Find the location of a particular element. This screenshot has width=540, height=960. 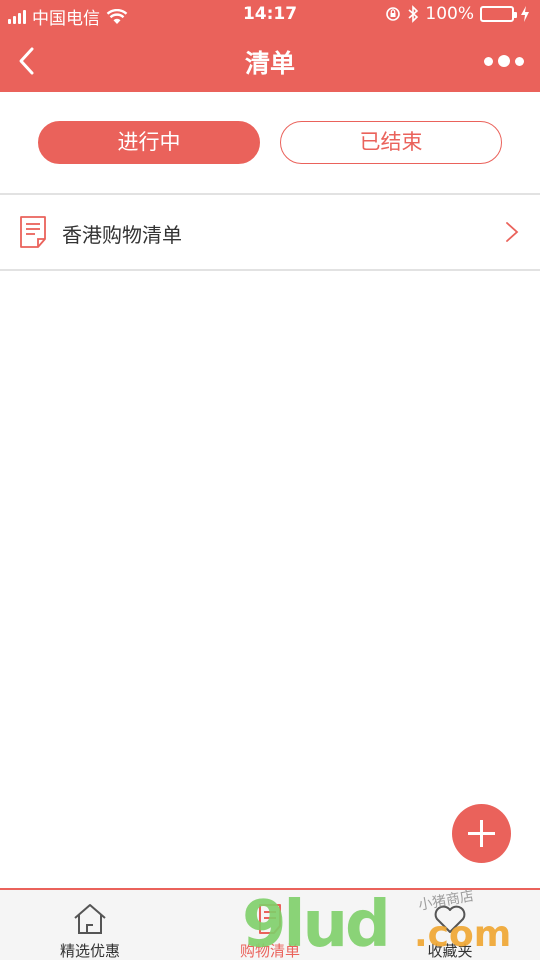

tabbar-item-shopping-list: 购物清单 is located at coordinates (270, 925).